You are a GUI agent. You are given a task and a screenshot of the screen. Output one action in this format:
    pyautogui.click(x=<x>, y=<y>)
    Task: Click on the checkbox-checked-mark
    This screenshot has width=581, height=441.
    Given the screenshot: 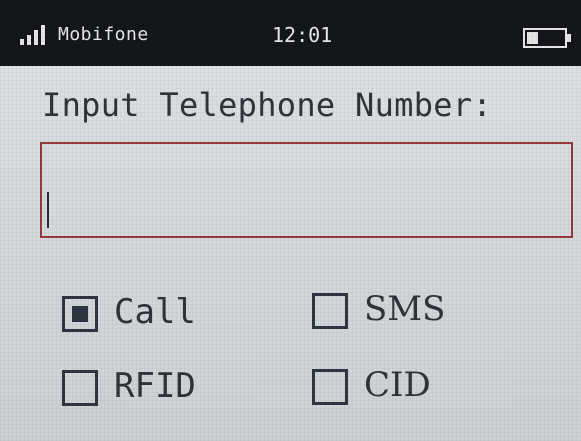 What is the action you would take?
    pyautogui.click(x=80, y=314)
    